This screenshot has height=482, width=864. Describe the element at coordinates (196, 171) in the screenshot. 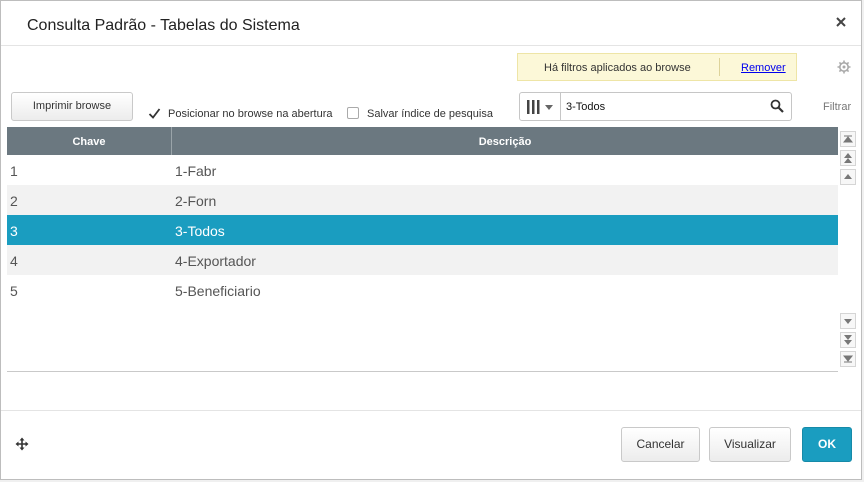

I see `cell-description: 1-Fabr` at that location.